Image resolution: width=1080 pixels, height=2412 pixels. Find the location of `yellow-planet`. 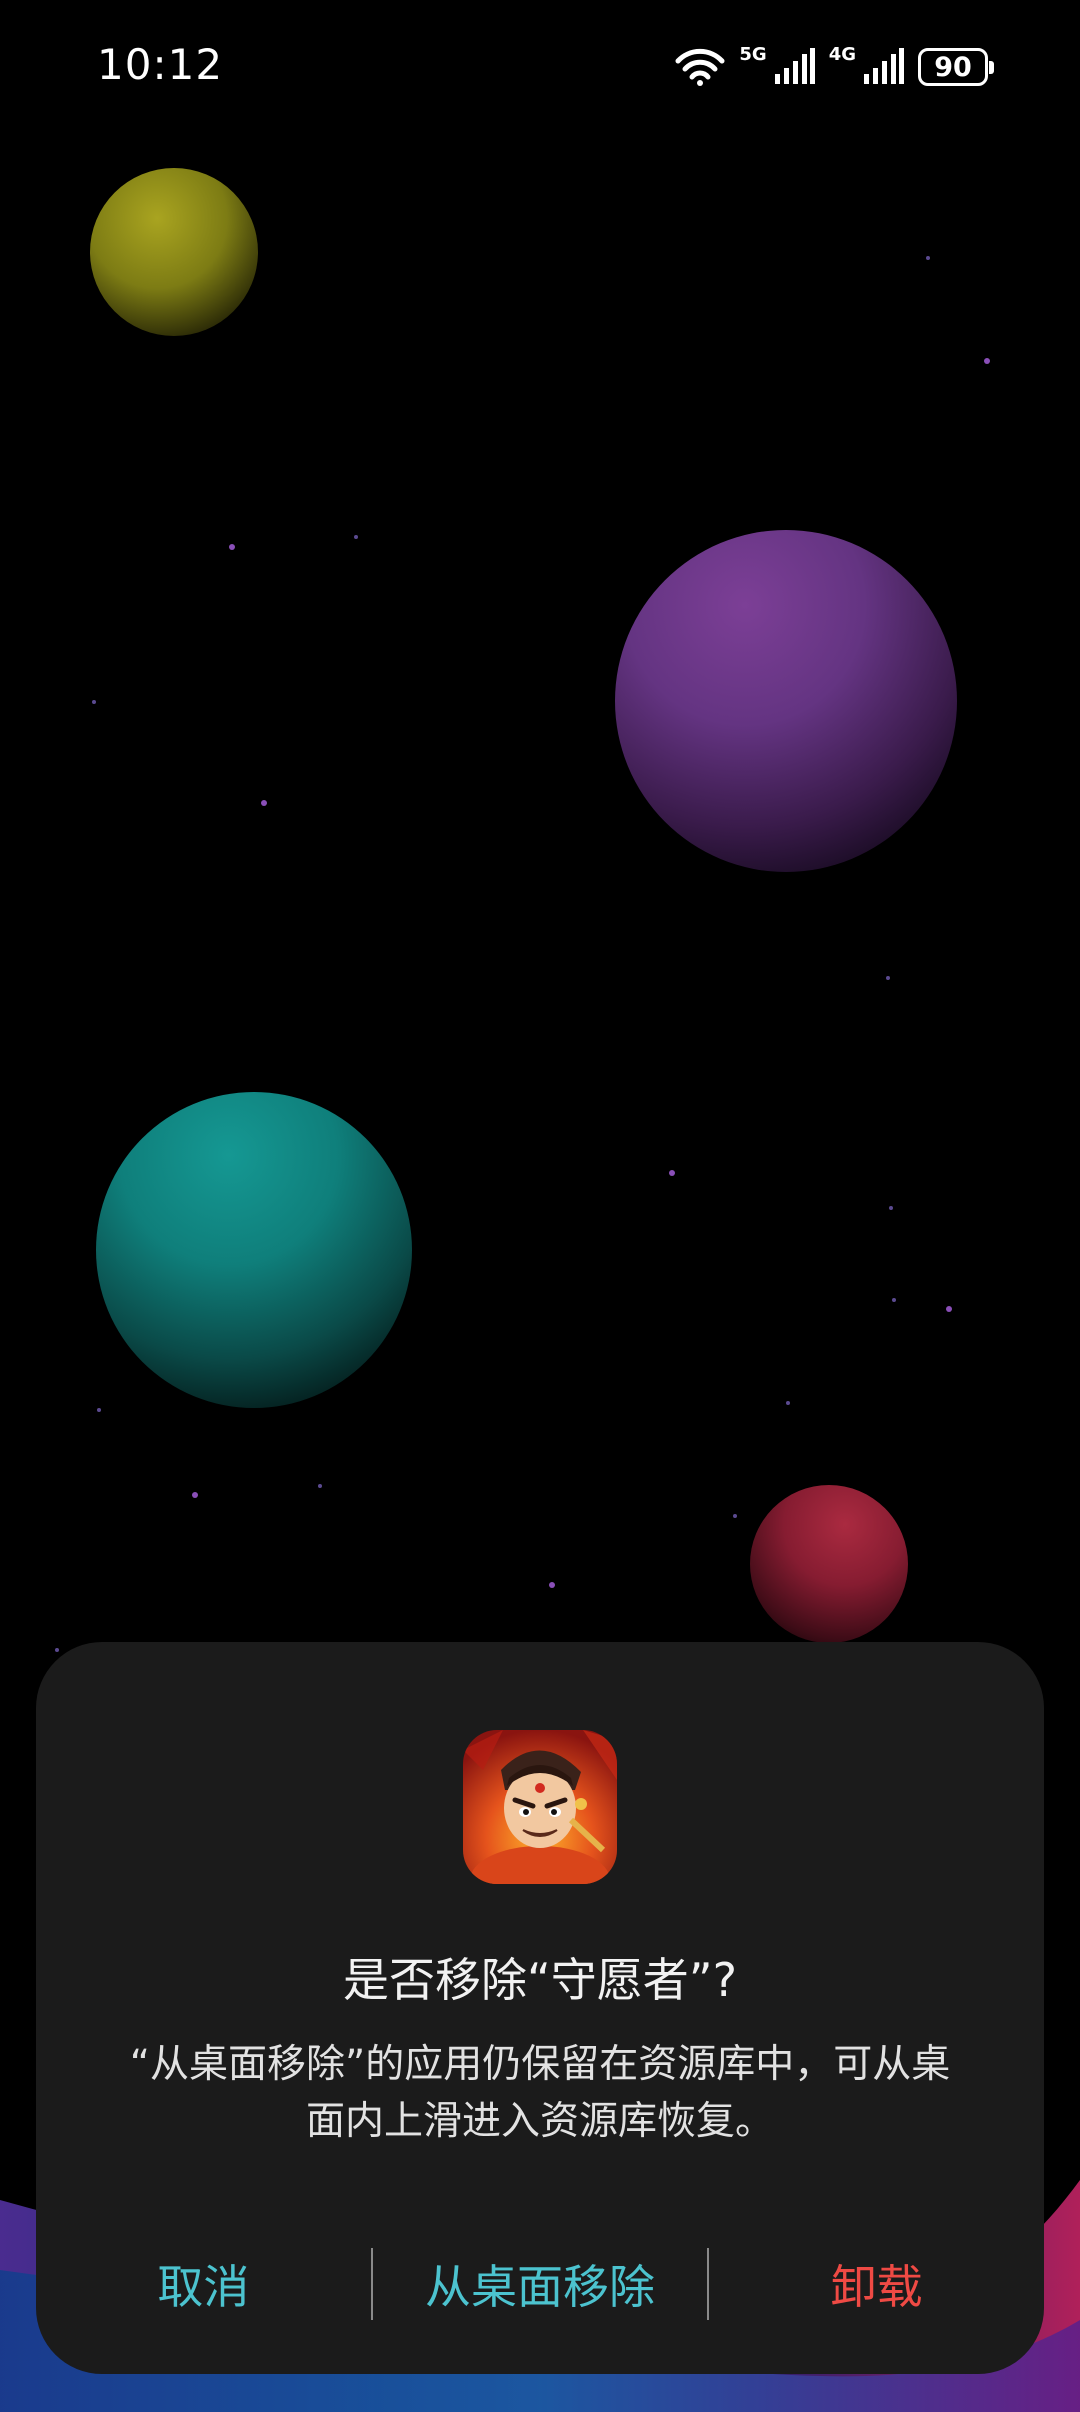

yellow-planet is located at coordinates (174, 252).